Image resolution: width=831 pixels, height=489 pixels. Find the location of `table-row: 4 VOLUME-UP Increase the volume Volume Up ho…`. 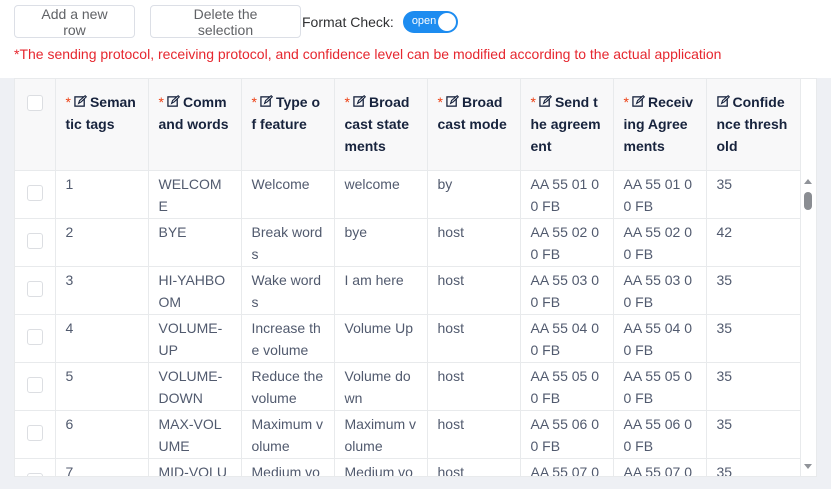

table-row: 4 VOLUME-UP Increase the volume Volume Up ho… is located at coordinates (408, 338).